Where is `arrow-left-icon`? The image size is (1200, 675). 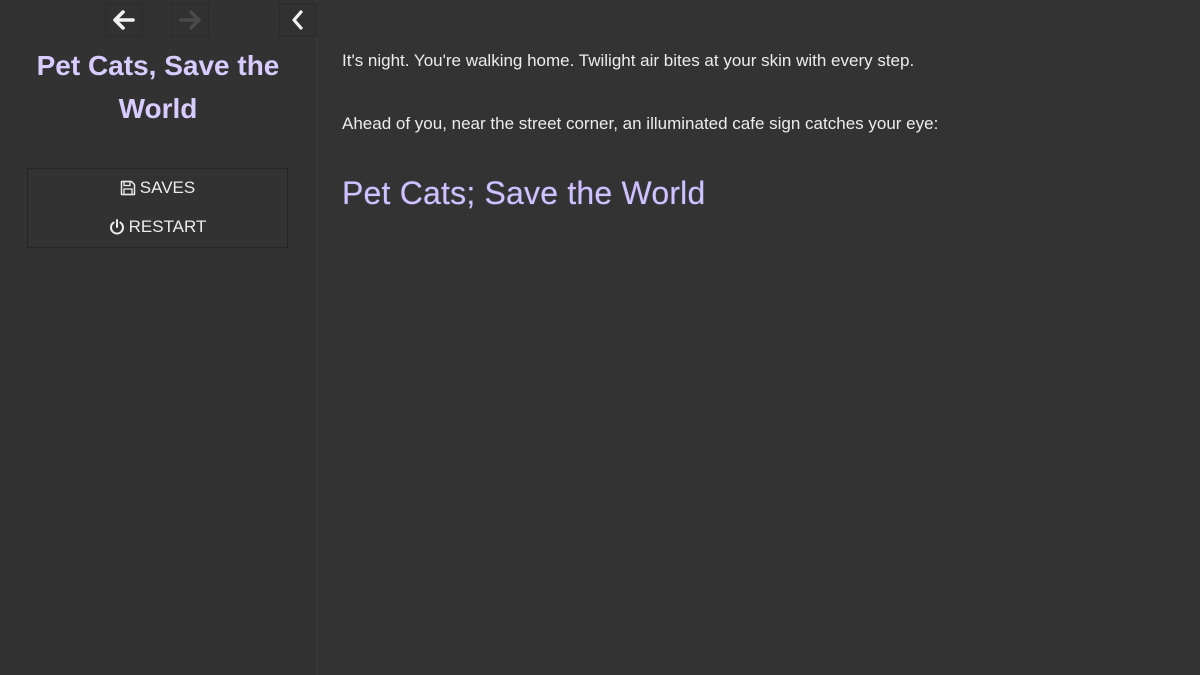
arrow-left-icon is located at coordinates (124, 20).